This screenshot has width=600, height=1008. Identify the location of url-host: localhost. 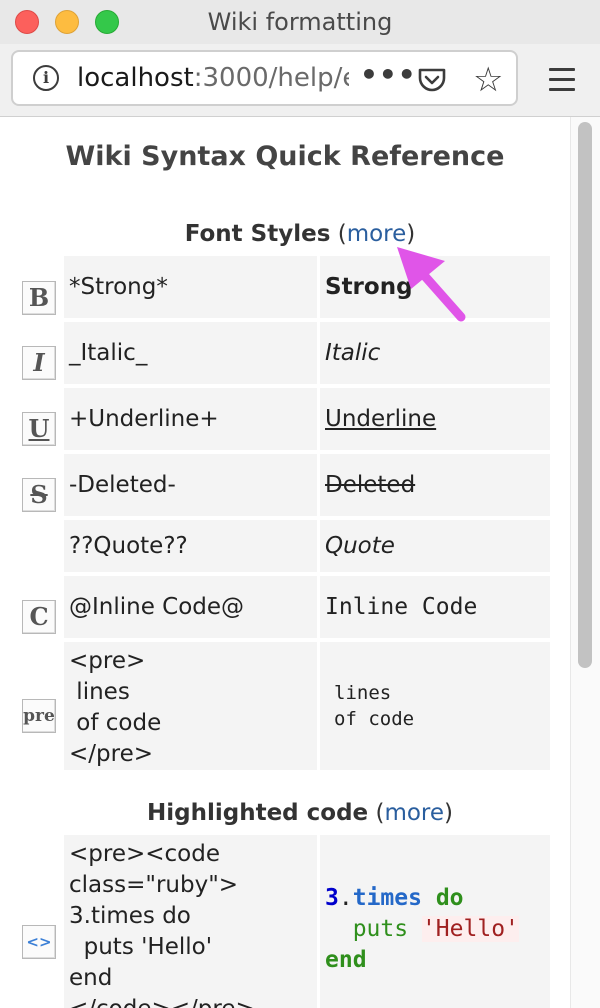
(135, 78).